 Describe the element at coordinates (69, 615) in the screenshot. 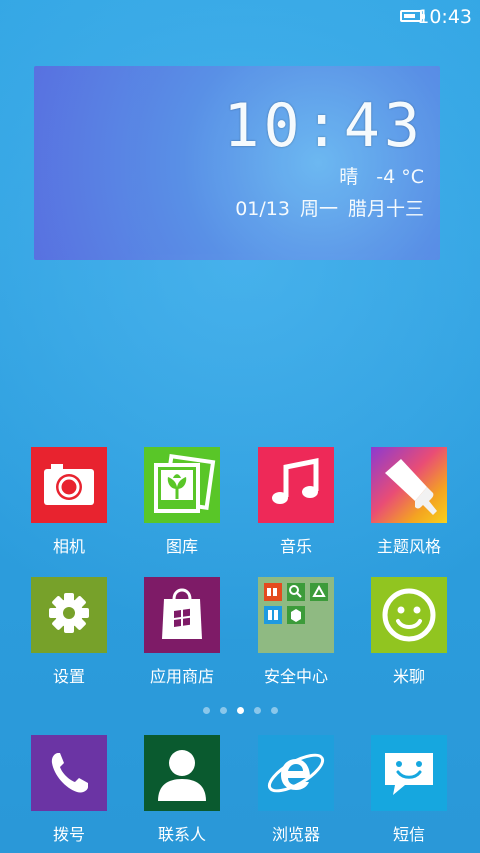

I see `gear-icon` at that location.